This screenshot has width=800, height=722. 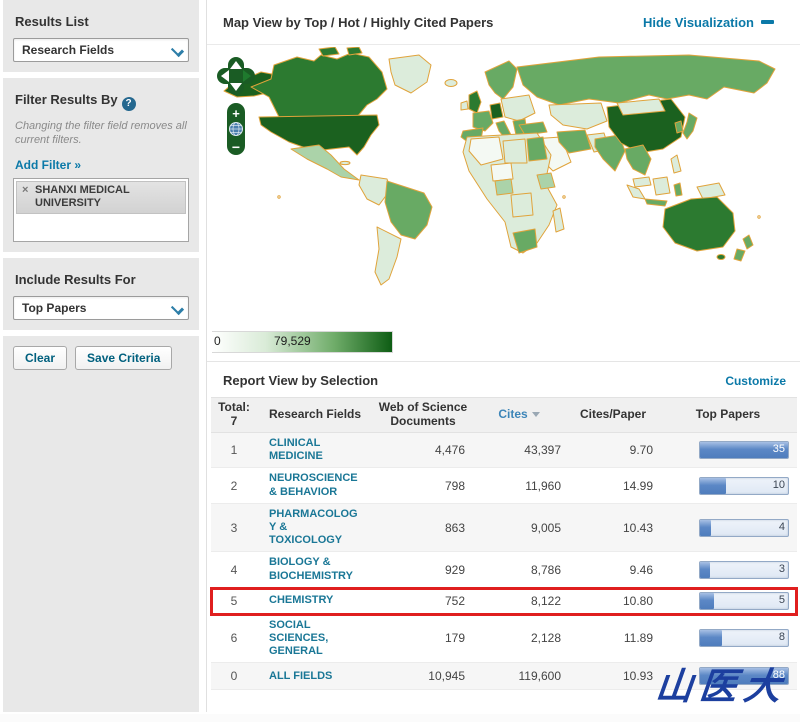 What do you see at coordinates (767, 22) in the screenshot?
I see `minus-icon` at bounding box center [767, 22].